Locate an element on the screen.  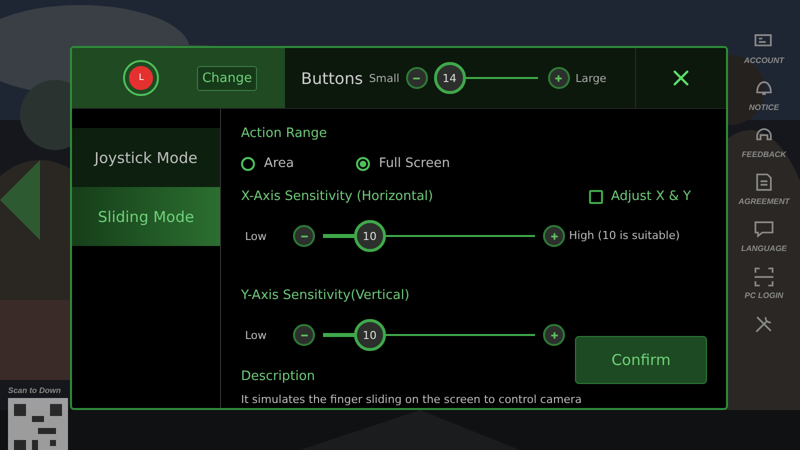
checkbox is located at coordinates (595, 197).